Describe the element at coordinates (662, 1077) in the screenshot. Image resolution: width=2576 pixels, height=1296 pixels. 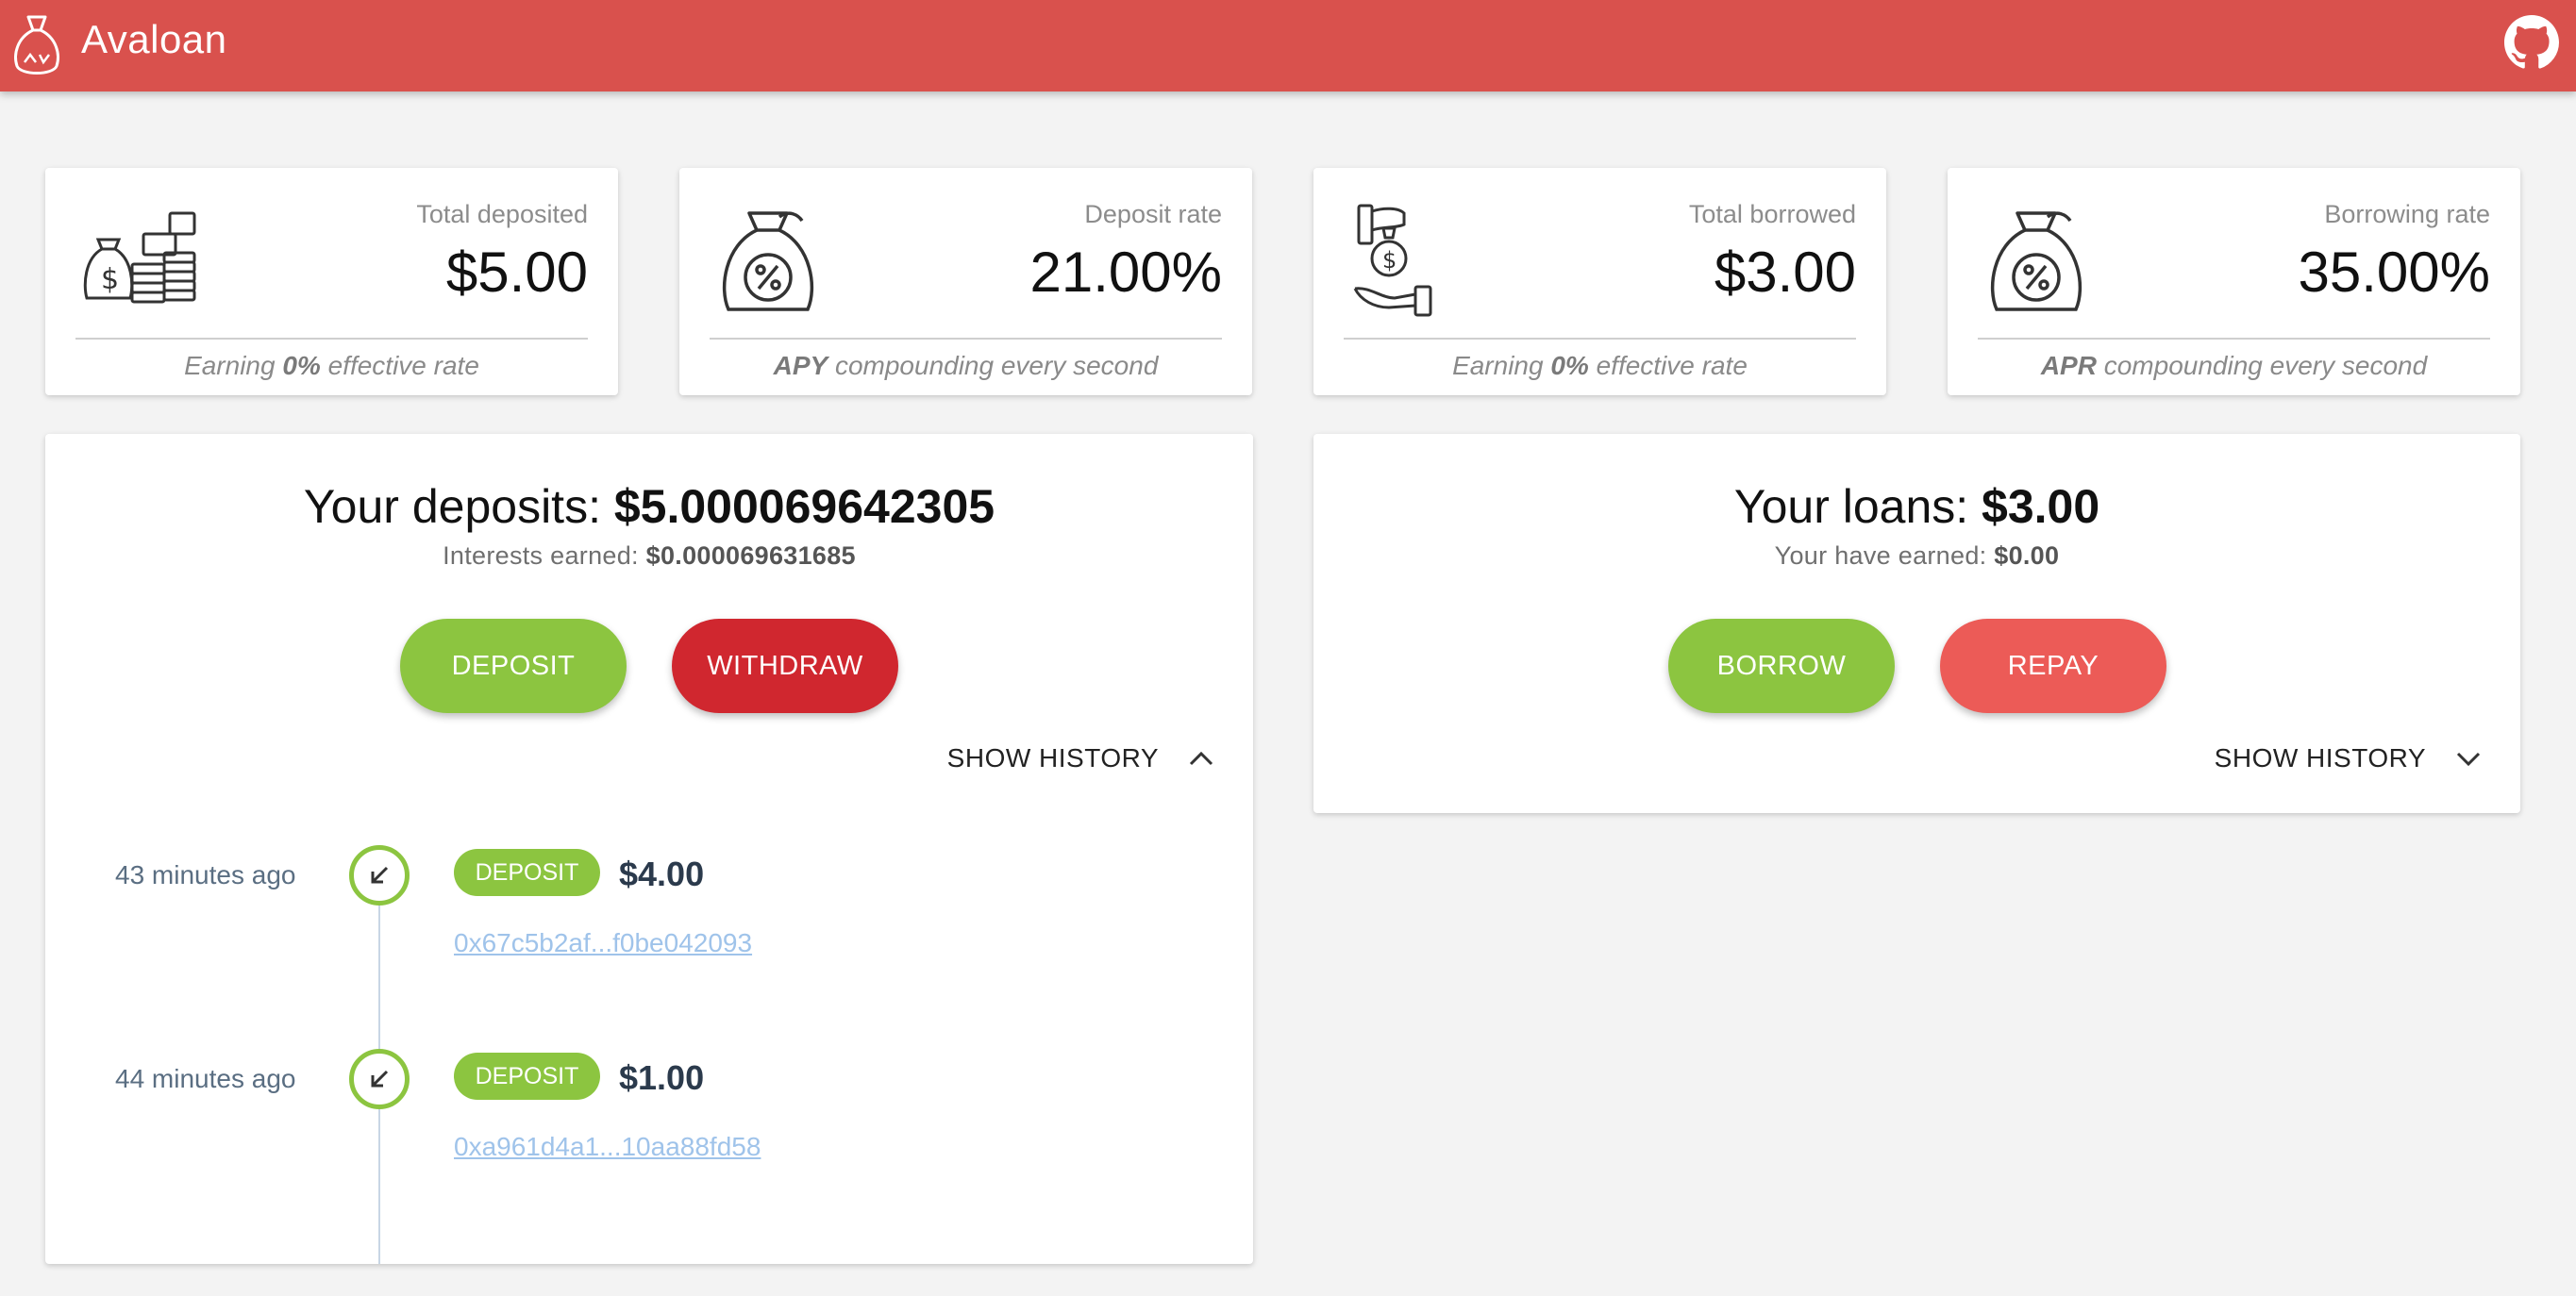
I see `history-amount: $1.00` at that location.